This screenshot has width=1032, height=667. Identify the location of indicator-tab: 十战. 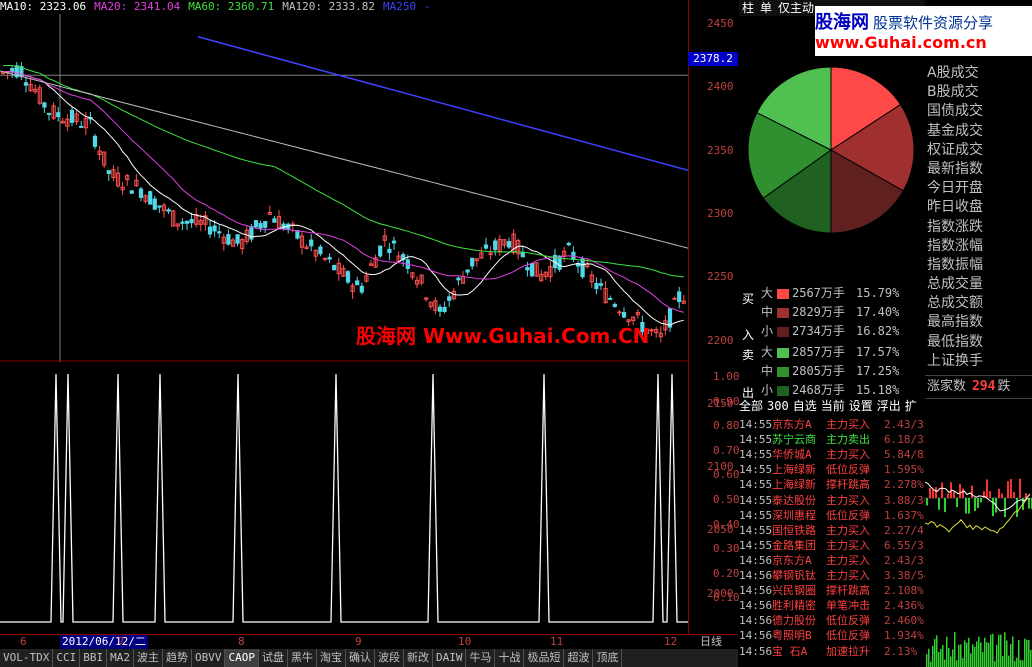
(510, 658).